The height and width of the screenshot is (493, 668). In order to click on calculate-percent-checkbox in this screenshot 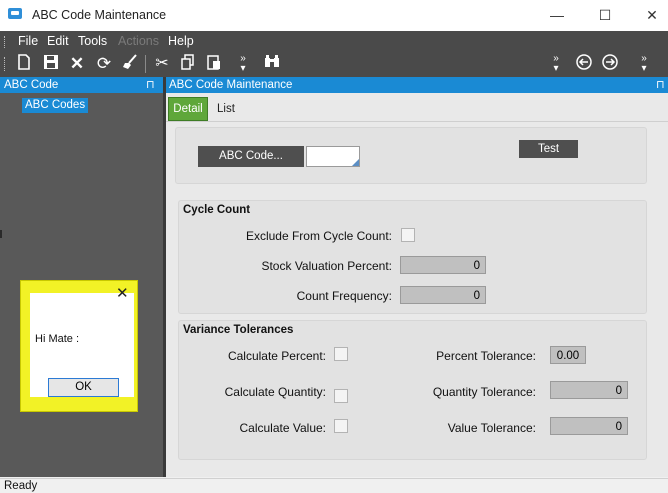, I will do `click(341, 354)`.